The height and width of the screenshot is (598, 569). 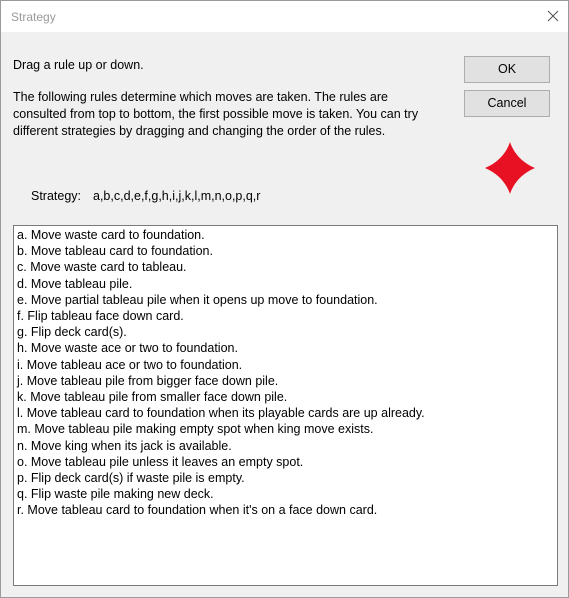 What do you see at coordinates (78, 65) in the screenshot?
I see `instruction-text: Drag a rule up or down.` at bounding box center [78, 65].